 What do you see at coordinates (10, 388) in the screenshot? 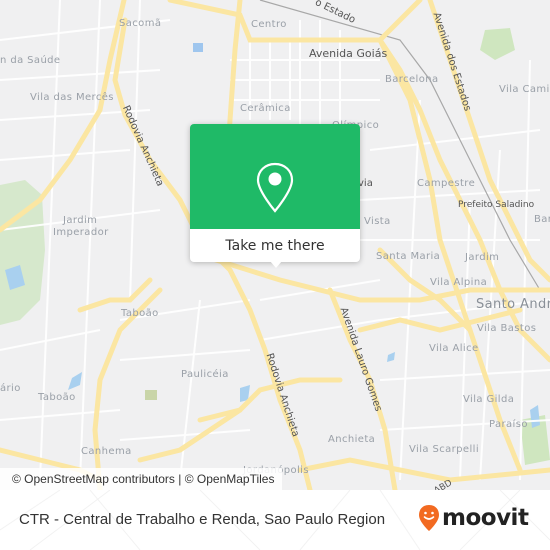
I see `map-label-ario: ário` at bounding box center [10, 388].